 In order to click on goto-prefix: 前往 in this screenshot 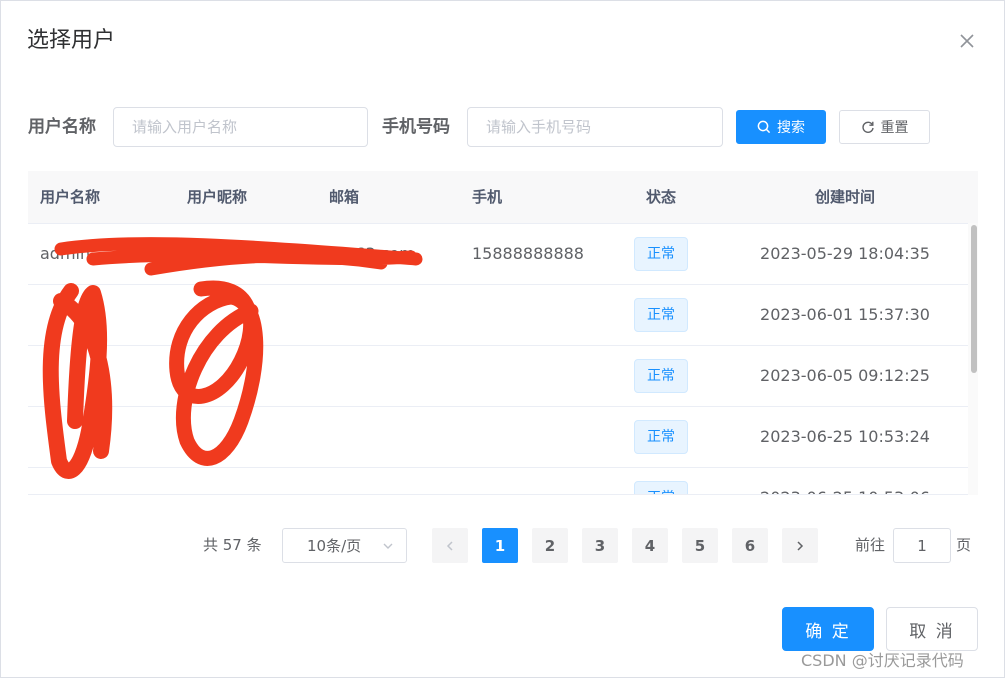, I will do `click(870, 545)`.